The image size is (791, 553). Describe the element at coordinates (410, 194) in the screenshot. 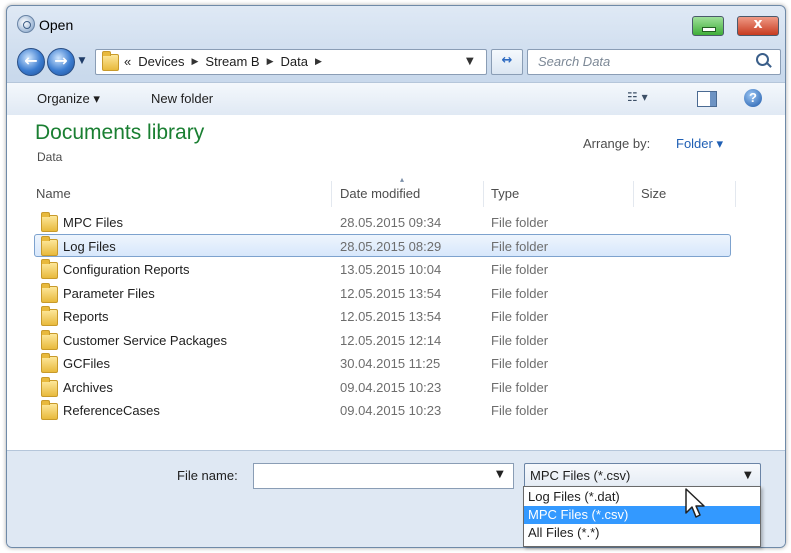

I see `column-header-date: Date modified` at that location.